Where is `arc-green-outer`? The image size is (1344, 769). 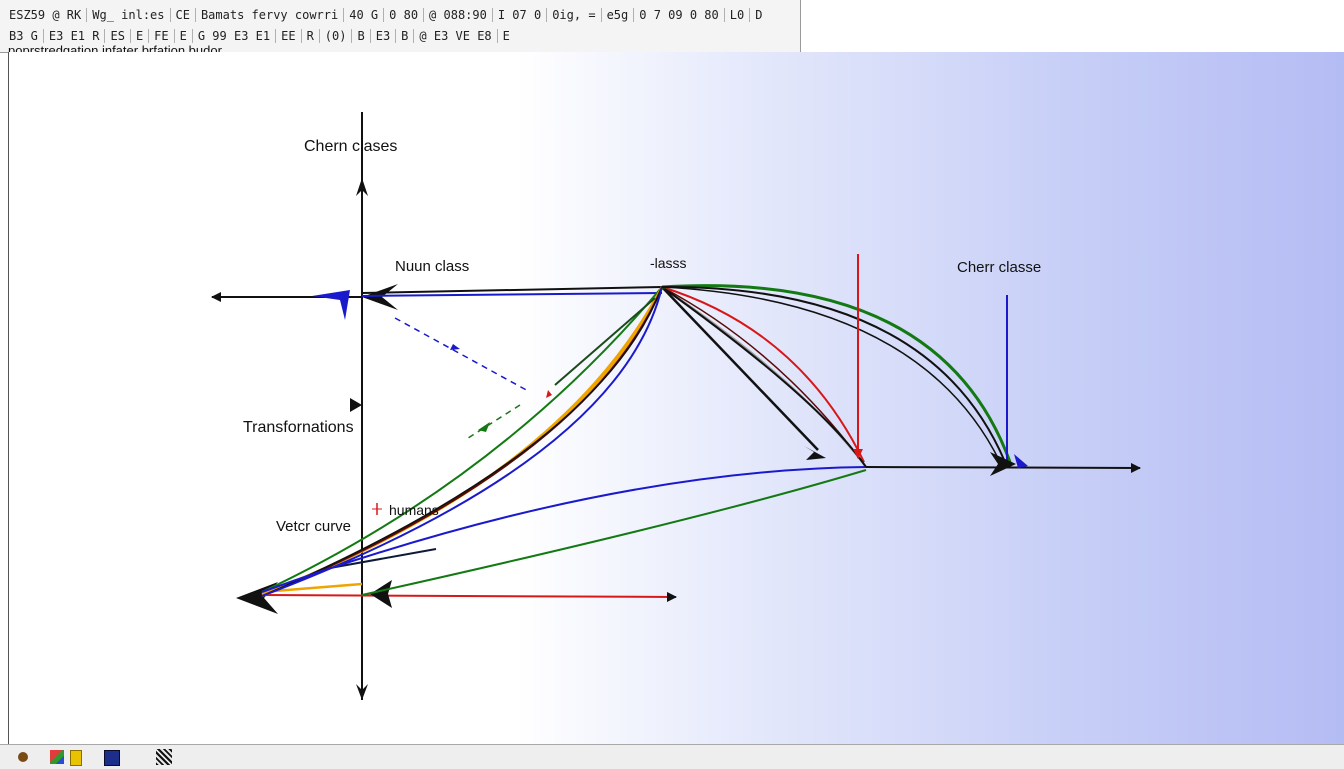 arc-green-outer is located at coordinates (836, 373).